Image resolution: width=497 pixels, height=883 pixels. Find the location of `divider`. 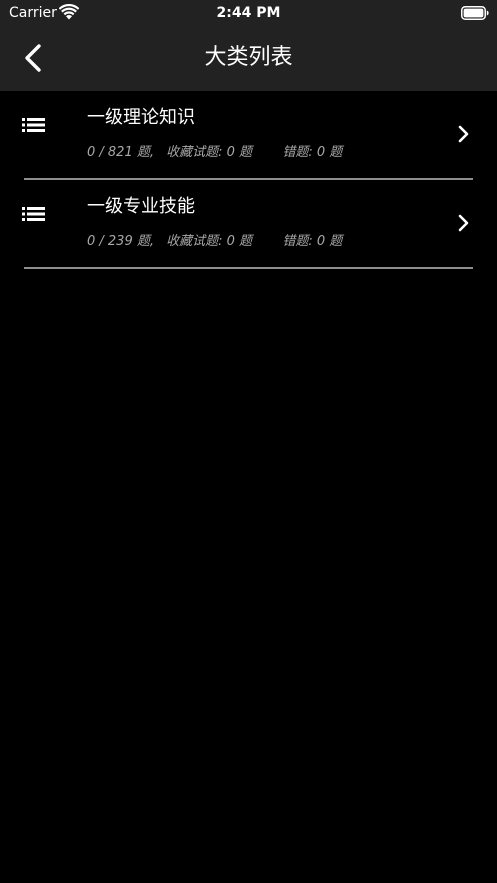

divider is located at coordinates (248, 268).